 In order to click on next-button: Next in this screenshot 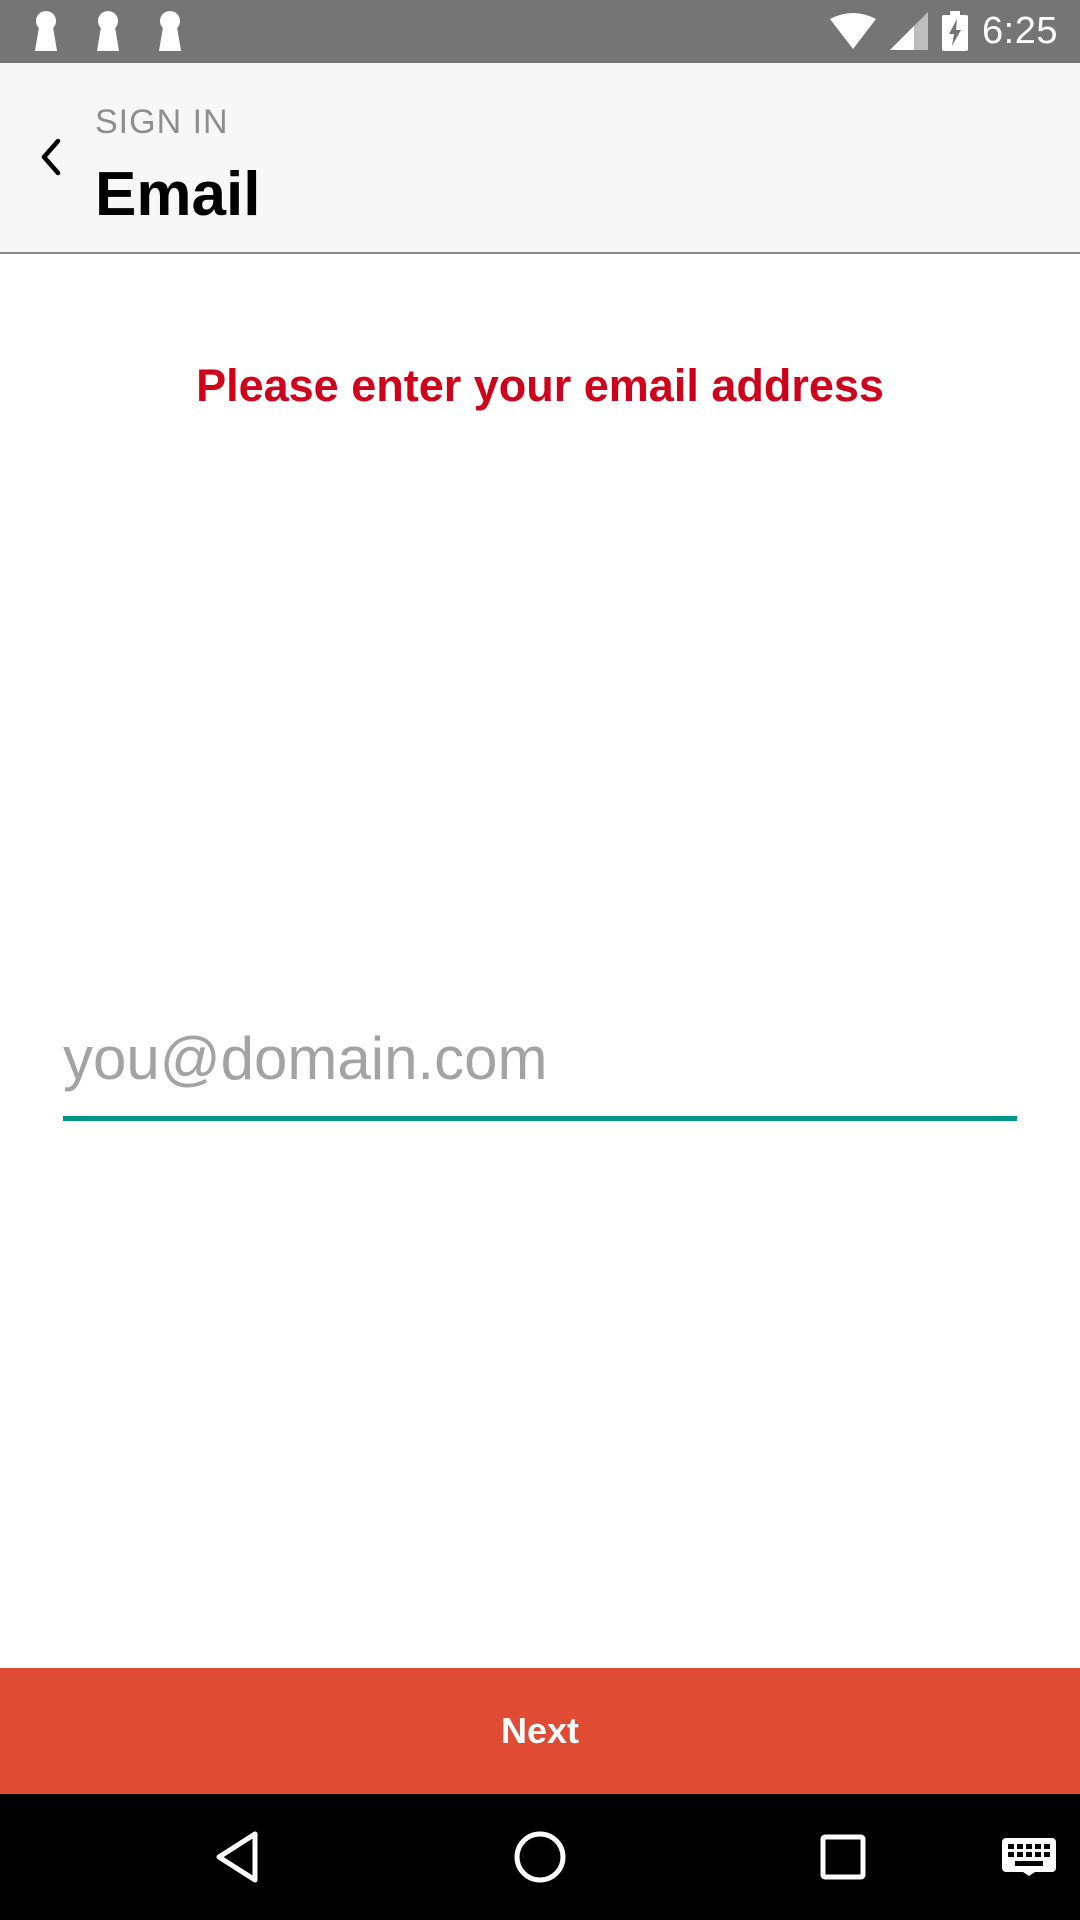, I will do `click(540, 1731)`.